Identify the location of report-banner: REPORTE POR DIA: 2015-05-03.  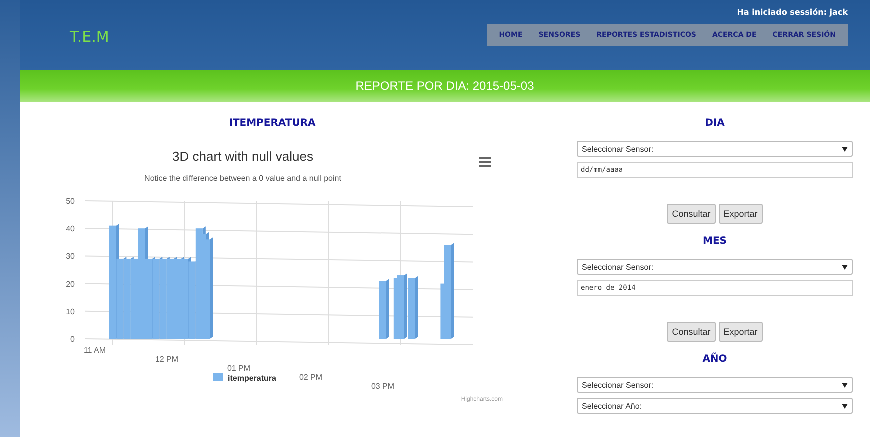
(445, 86).